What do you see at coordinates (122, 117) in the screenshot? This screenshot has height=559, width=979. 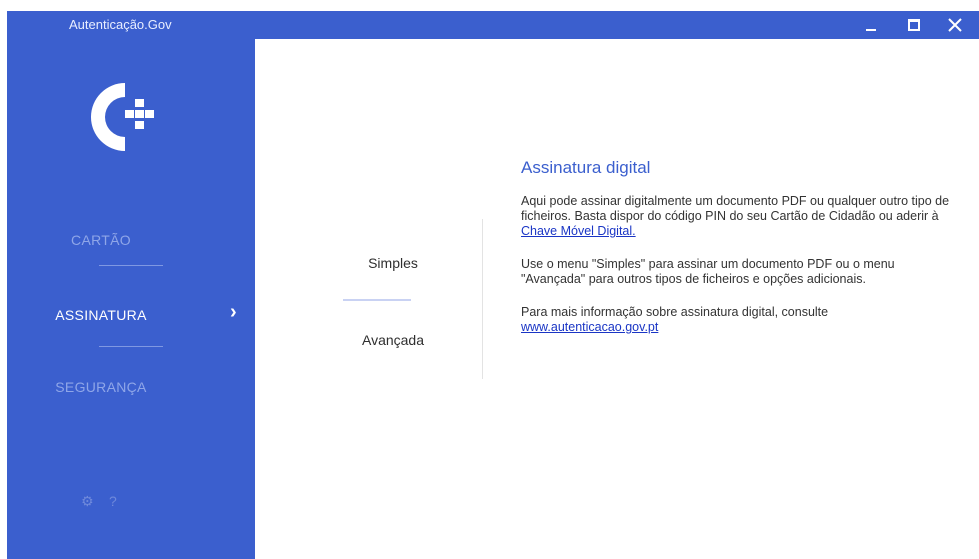 I see `app-logo` at bounding box center [122, 117].